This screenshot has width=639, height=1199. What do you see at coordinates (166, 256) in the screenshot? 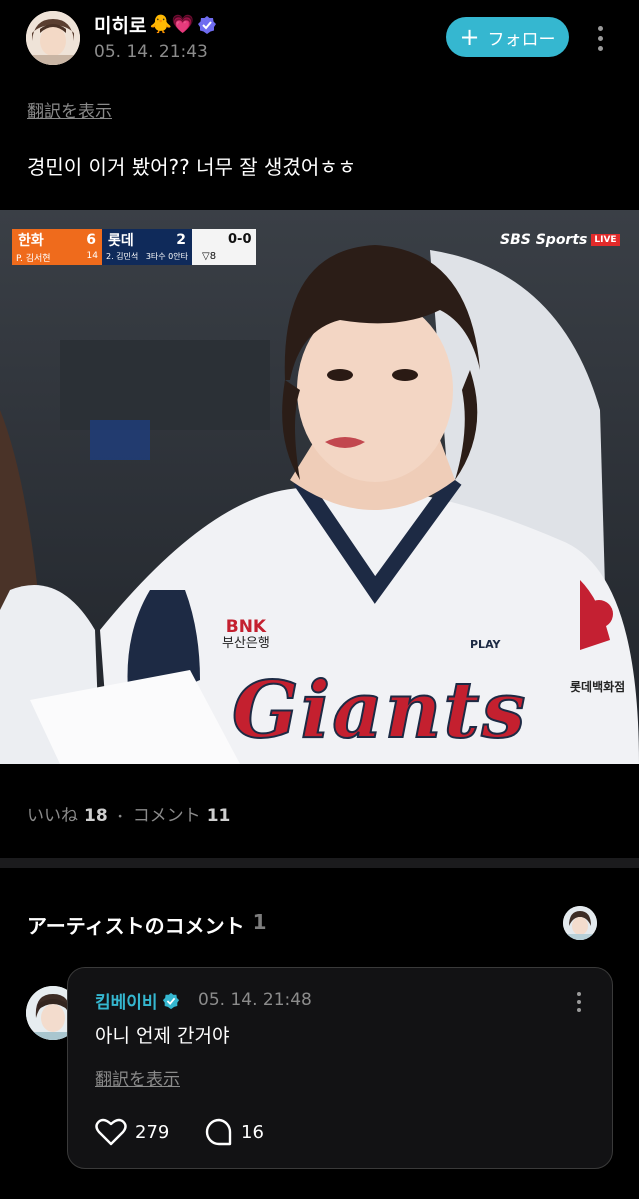
I see `batter-stat: 3타수 0안타` at bounding box center [166, 256].